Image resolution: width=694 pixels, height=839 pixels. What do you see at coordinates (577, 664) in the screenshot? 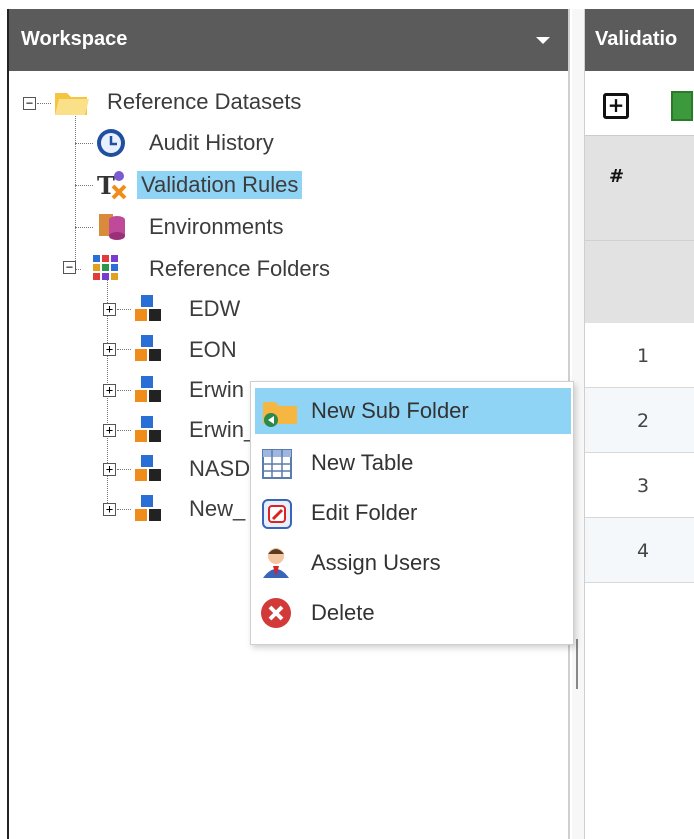
I see `splitter-grip` at bounding box center [577, 664].